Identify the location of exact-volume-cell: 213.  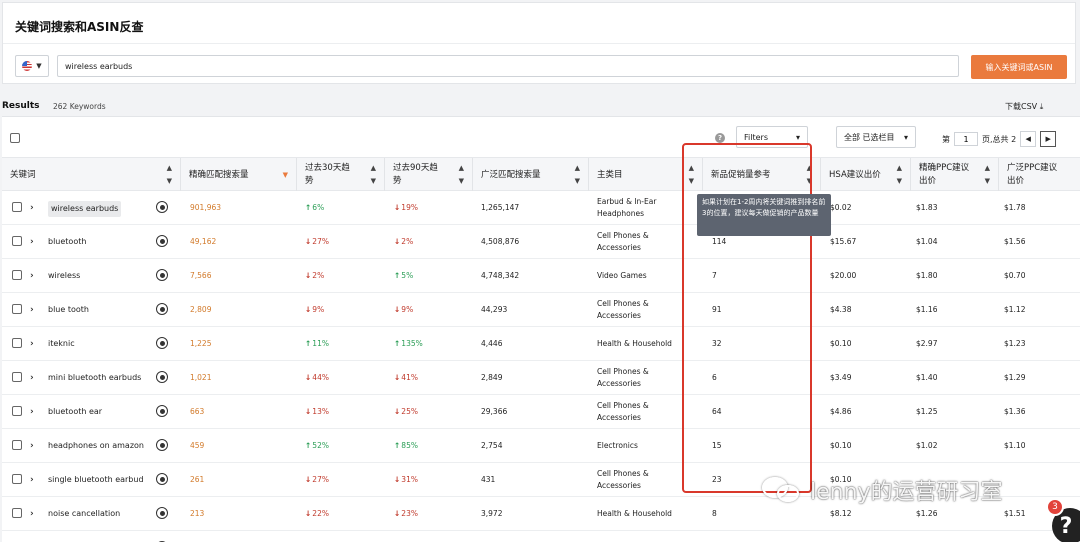
(197, 513).